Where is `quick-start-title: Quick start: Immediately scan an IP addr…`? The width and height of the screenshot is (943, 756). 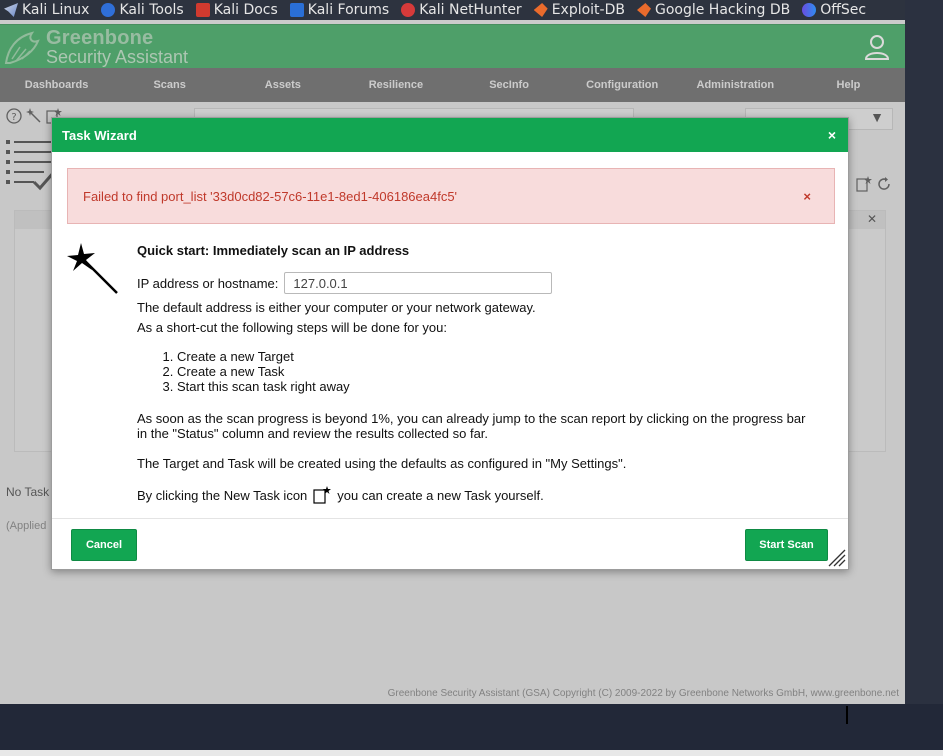
quick-start-title: Quick start: Immediately scan an IP addr… is located at coordinates (273, 250).